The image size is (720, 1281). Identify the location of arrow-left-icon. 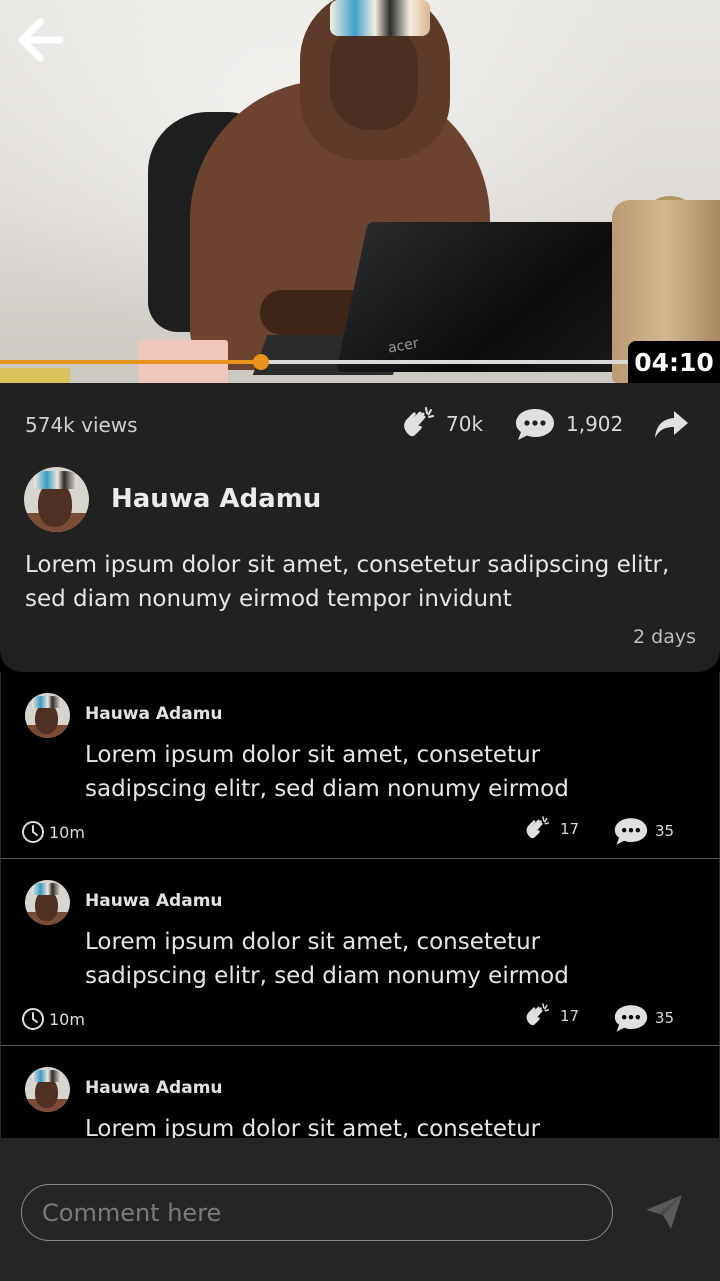
(41, 40).